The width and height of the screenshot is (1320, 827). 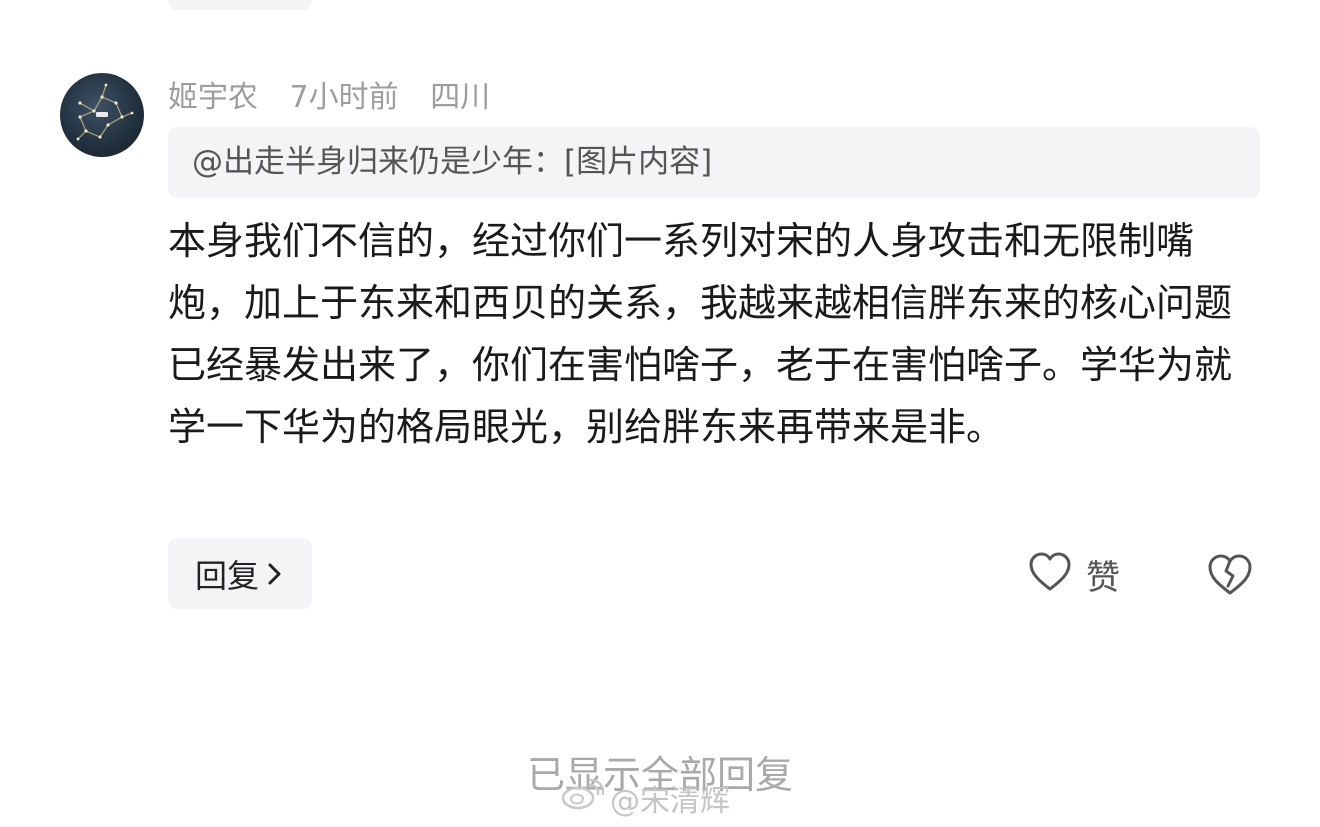 What do you see at coordinates (670, 801) in the screenshot?
I see `watermark-text: @宋清辉` at bounding box center [670, 801].